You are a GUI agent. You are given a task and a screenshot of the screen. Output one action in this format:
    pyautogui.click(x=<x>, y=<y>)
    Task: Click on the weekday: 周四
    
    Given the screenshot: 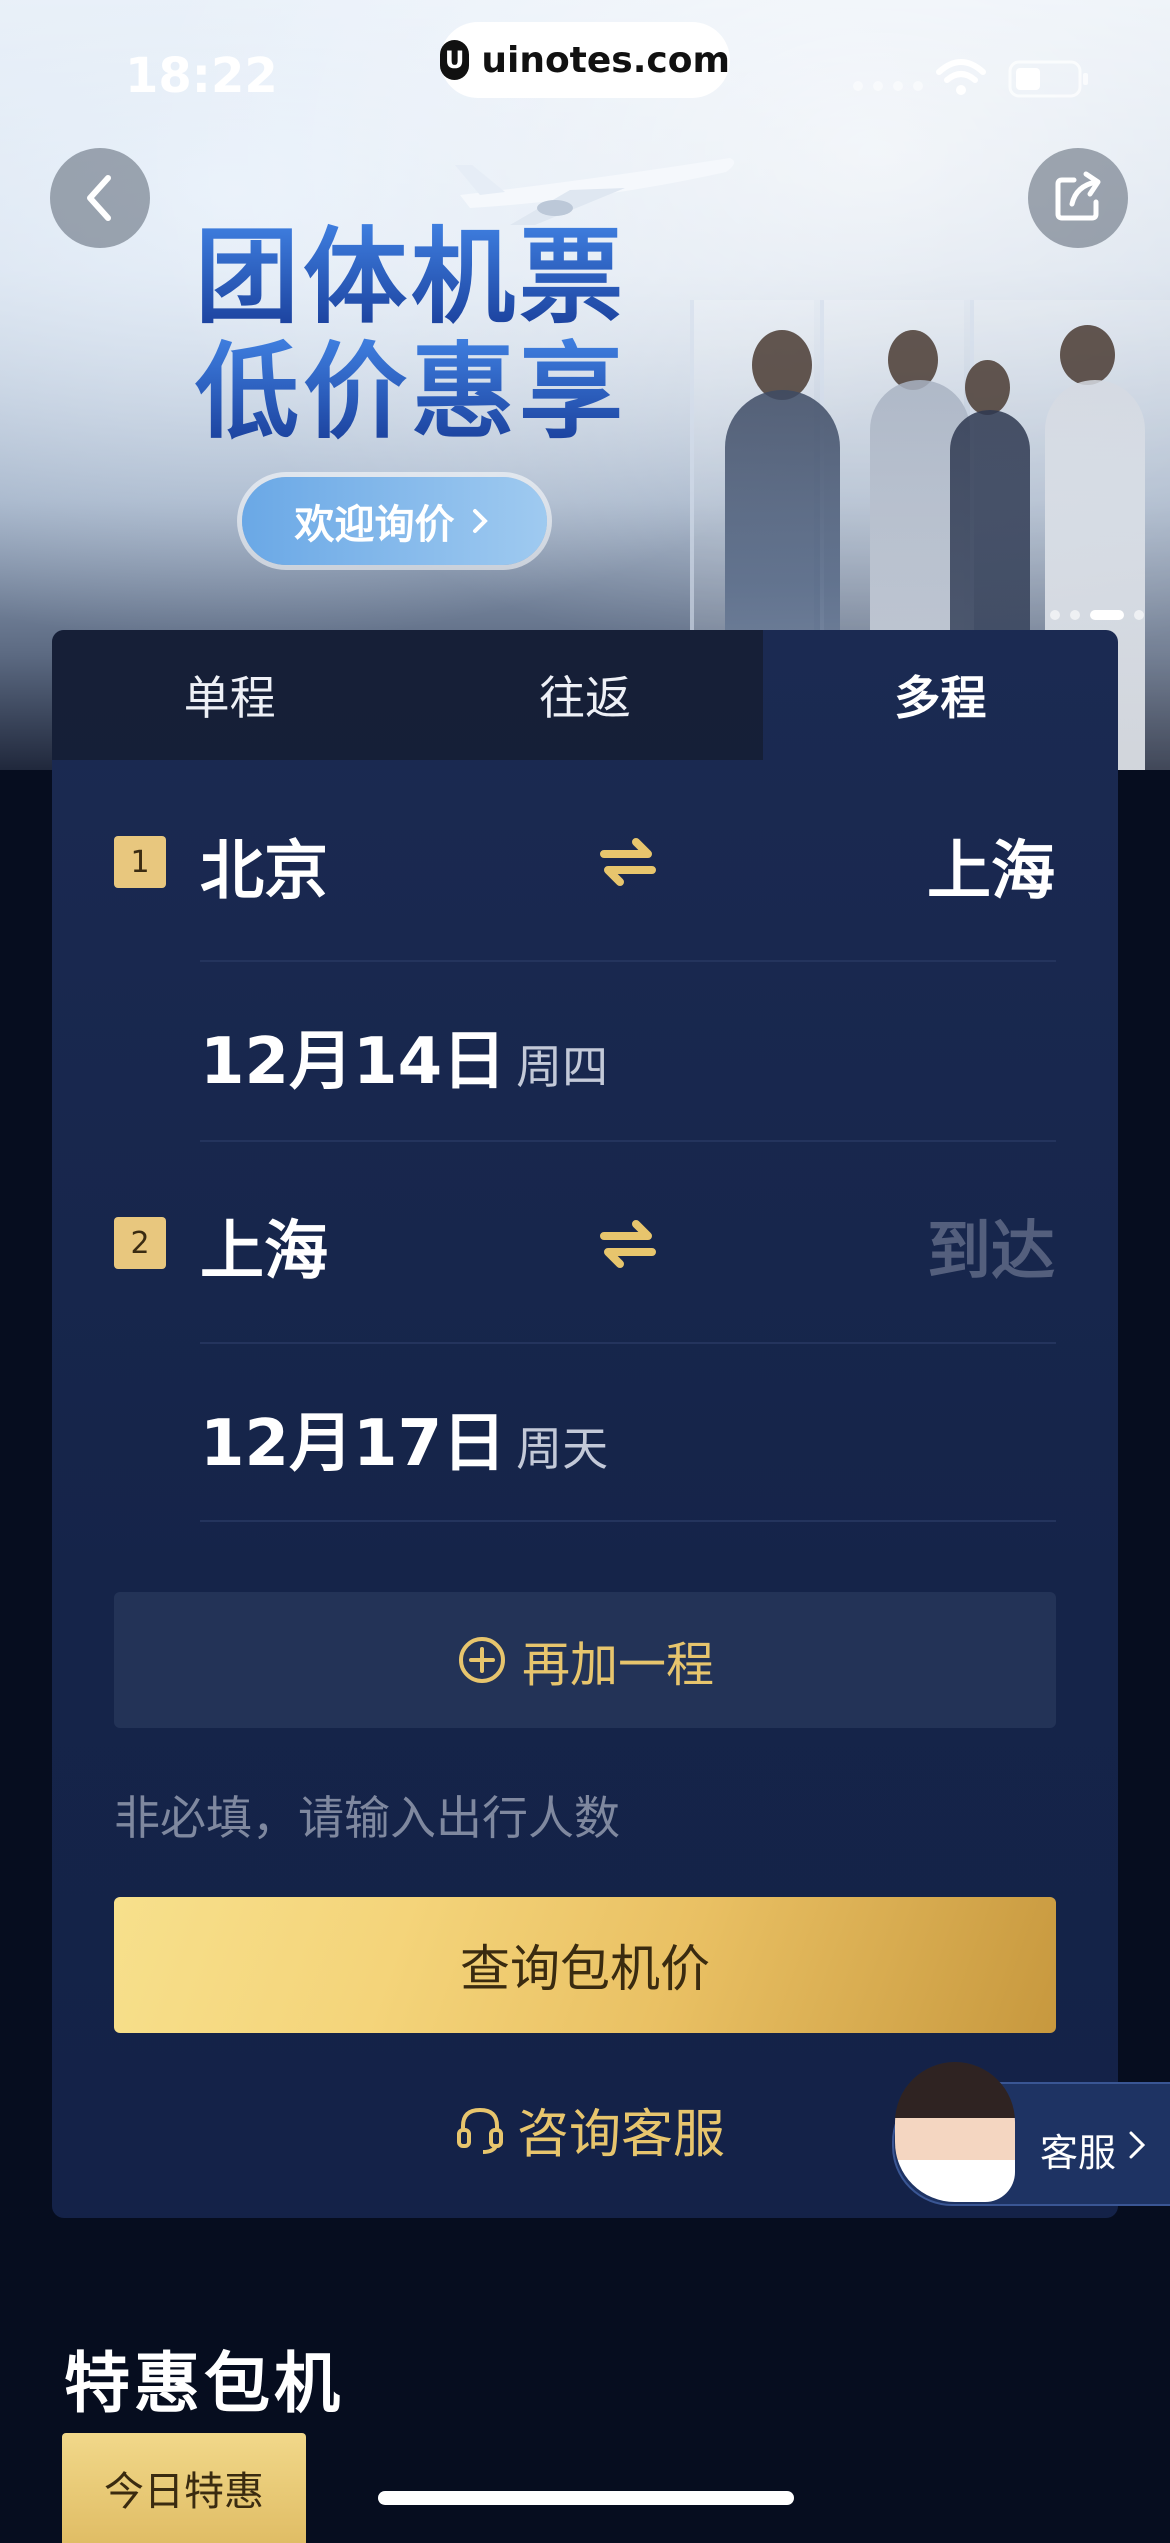 What is the action you would take?
    pyautogui.click(x=562, y=1067)
    